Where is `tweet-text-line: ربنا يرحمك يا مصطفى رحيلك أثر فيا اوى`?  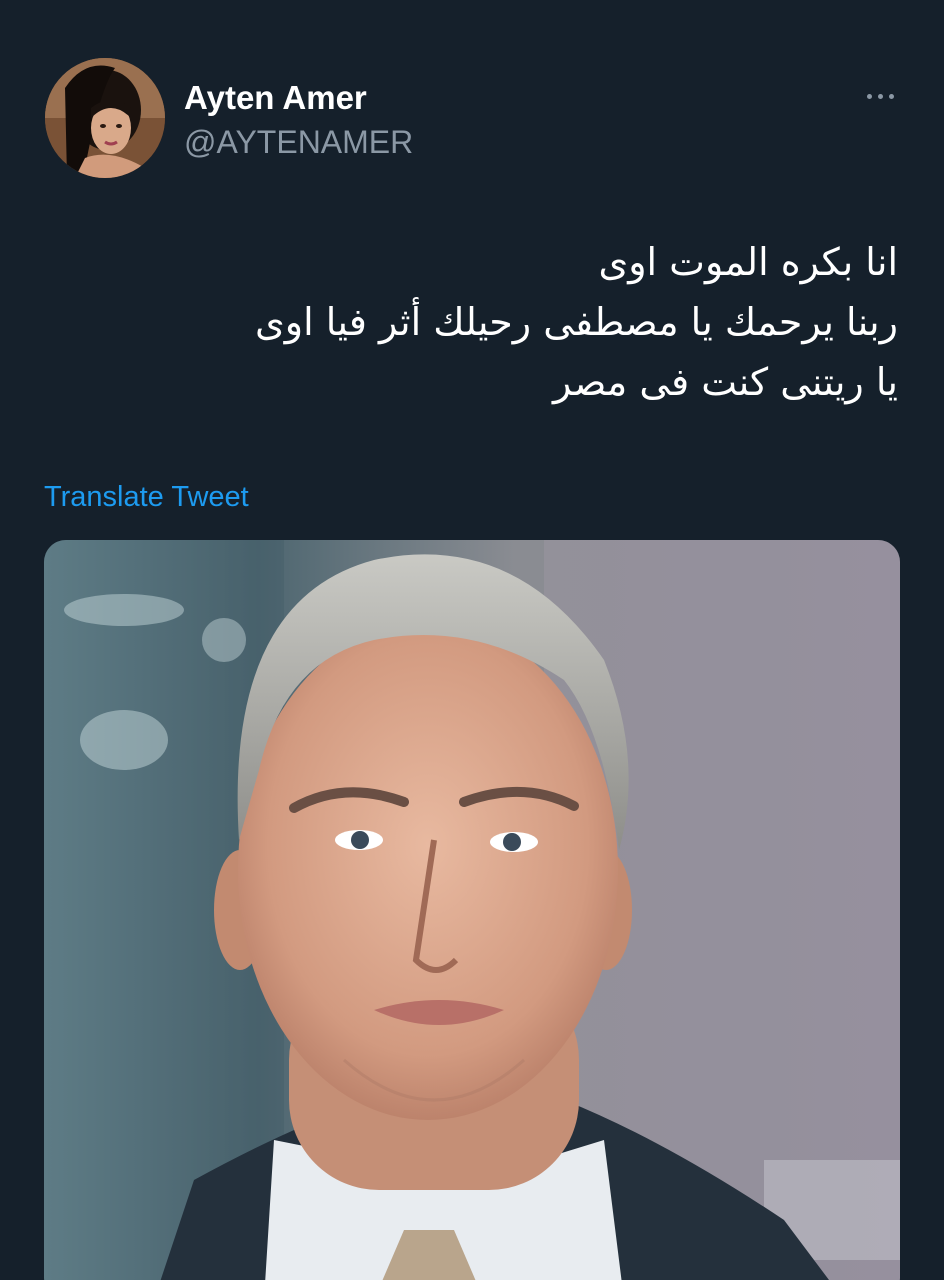
tweet-text-line: ربنا يرحمك يا مصطفى رحيلك أثر فيا اوى is located at coordinates (576, 322).